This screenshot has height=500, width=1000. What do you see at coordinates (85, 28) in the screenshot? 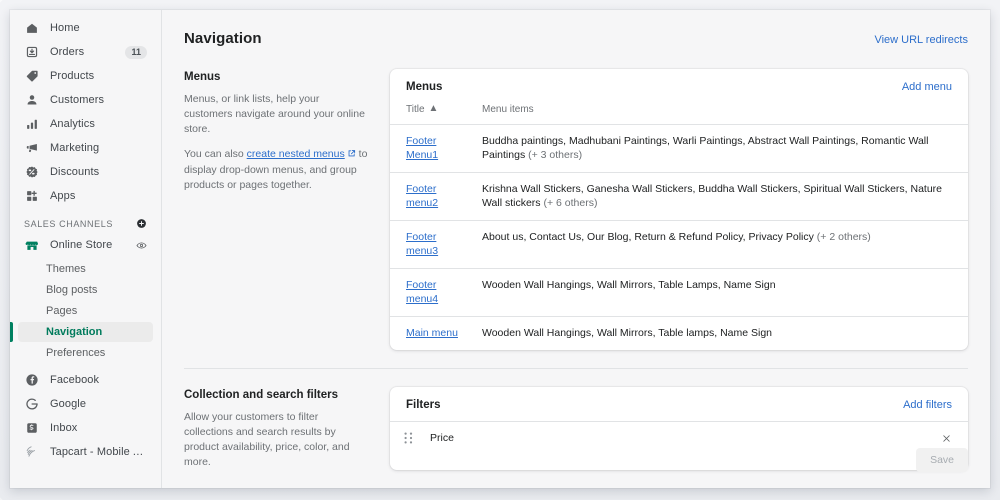
I see `sidebar-item-home: Home` at bounding box center [85, 28].